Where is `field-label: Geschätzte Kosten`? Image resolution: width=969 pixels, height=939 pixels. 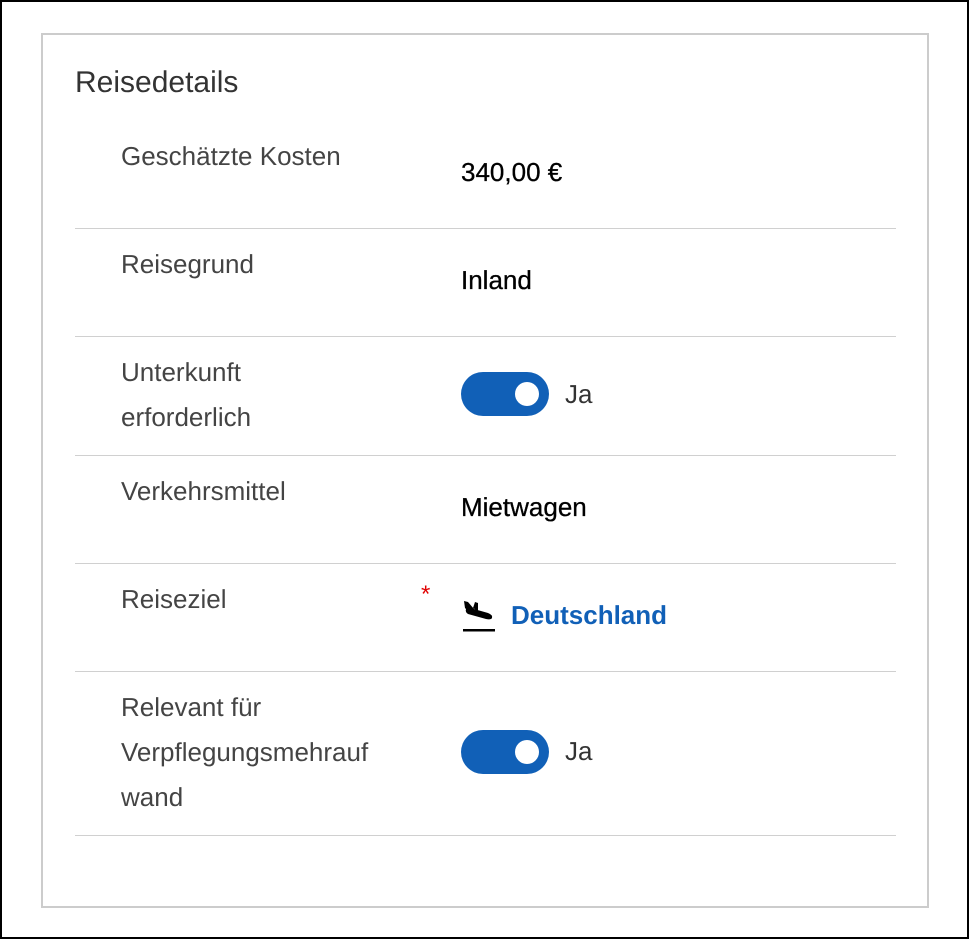
field-label: Geschätzte Kosten is located at coordinates (231, 156).